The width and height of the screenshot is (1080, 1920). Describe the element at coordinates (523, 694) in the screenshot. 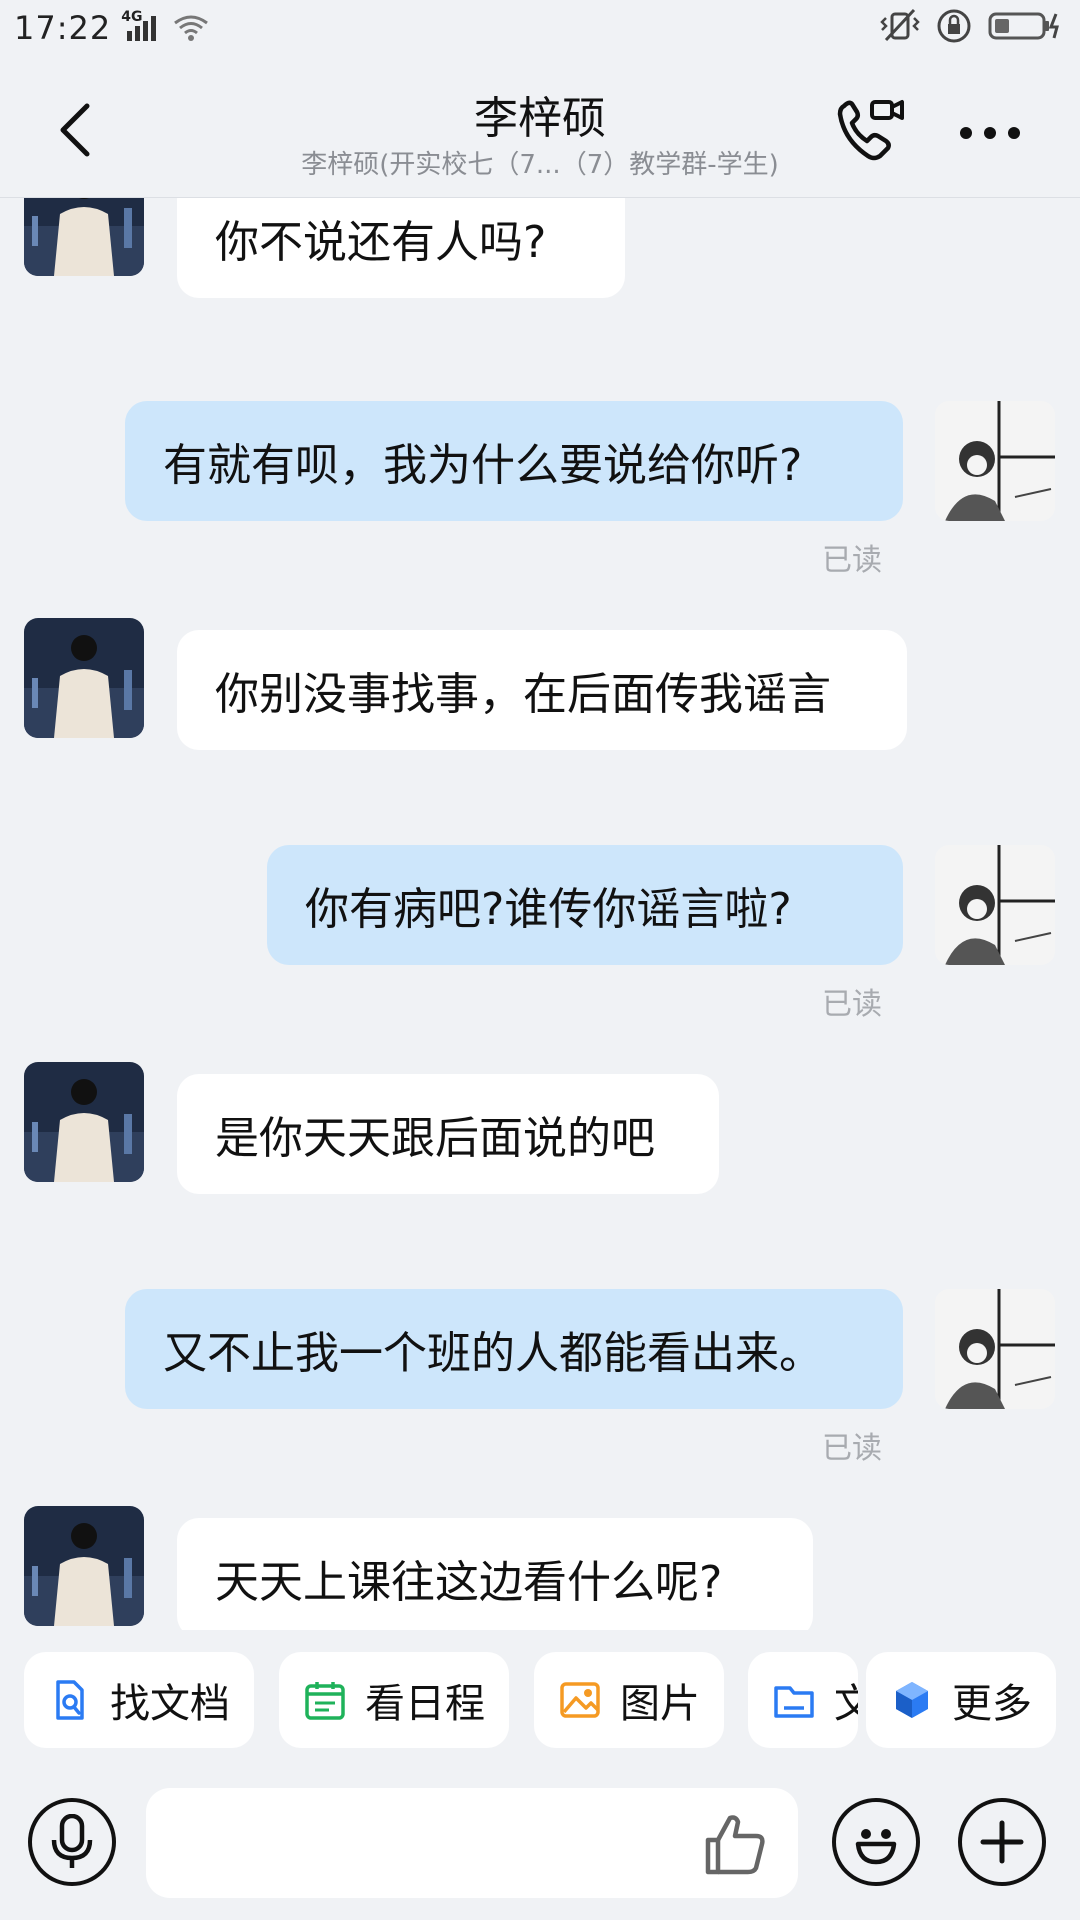

I see `message-text: 你别没事找事，在后面传我谣言` at that location.